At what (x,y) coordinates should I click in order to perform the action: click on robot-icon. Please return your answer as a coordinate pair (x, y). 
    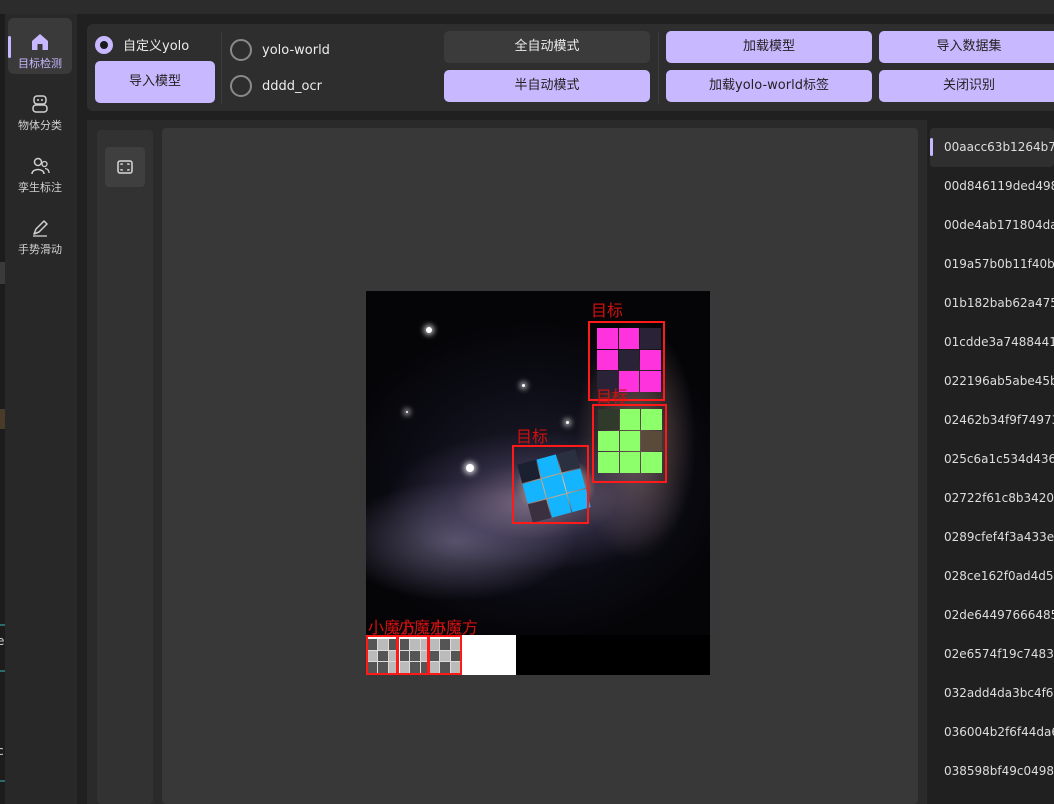
    Looking at the image, I should click on (40, 104).